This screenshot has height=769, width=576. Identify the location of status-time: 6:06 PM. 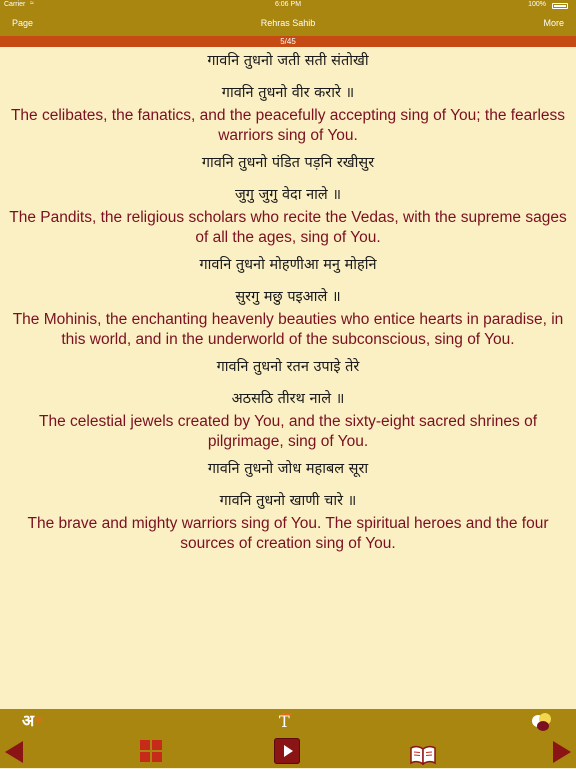
(288, 4).